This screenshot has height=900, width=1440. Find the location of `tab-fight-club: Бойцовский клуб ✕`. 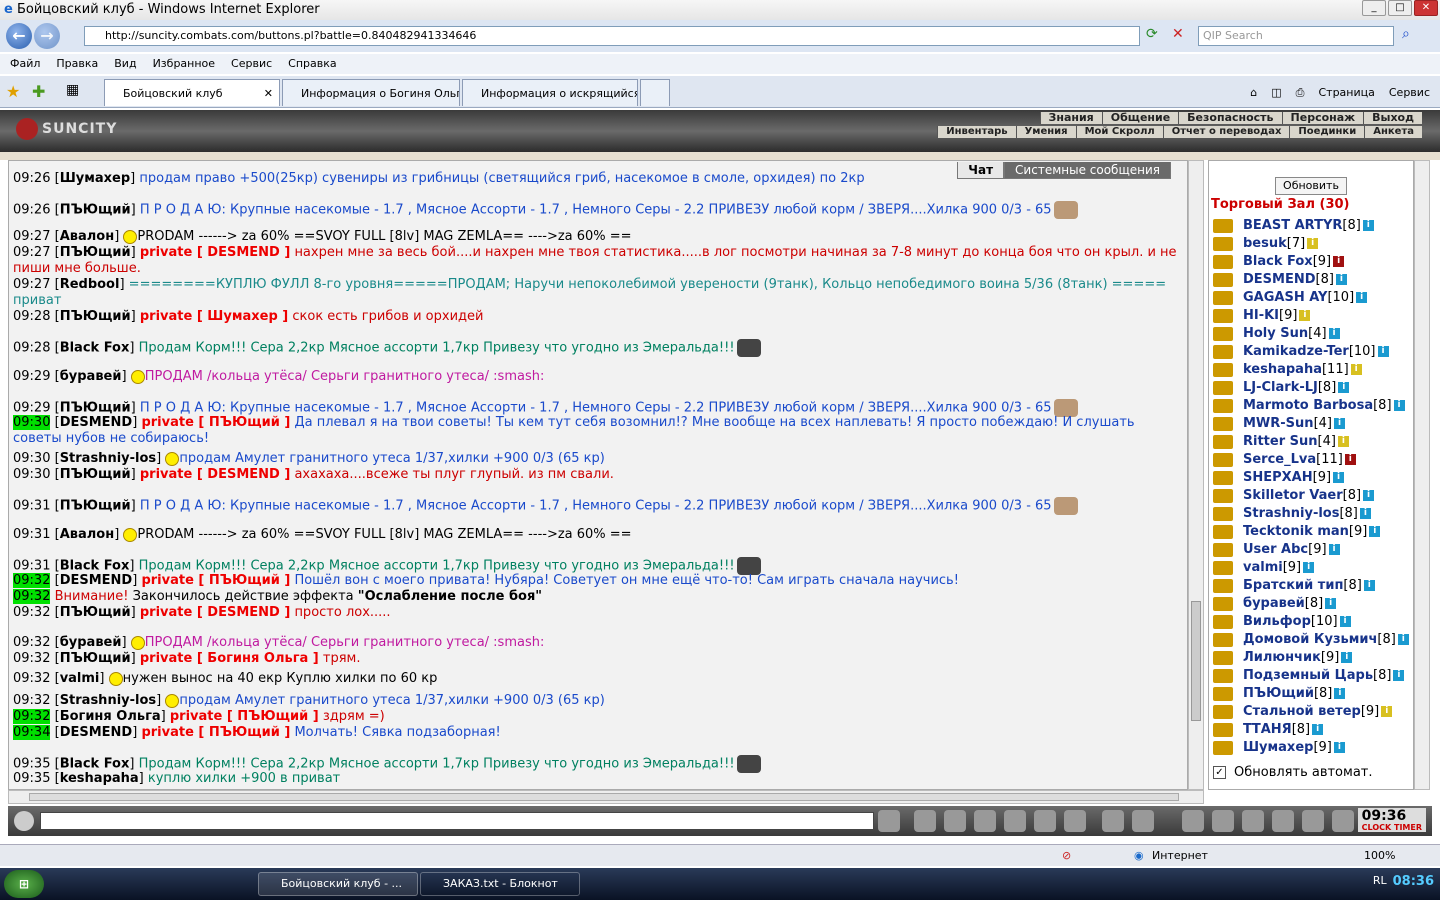

tab-fight-club: Бойцовский клуб ✕ is located at coordinates (192, 92).